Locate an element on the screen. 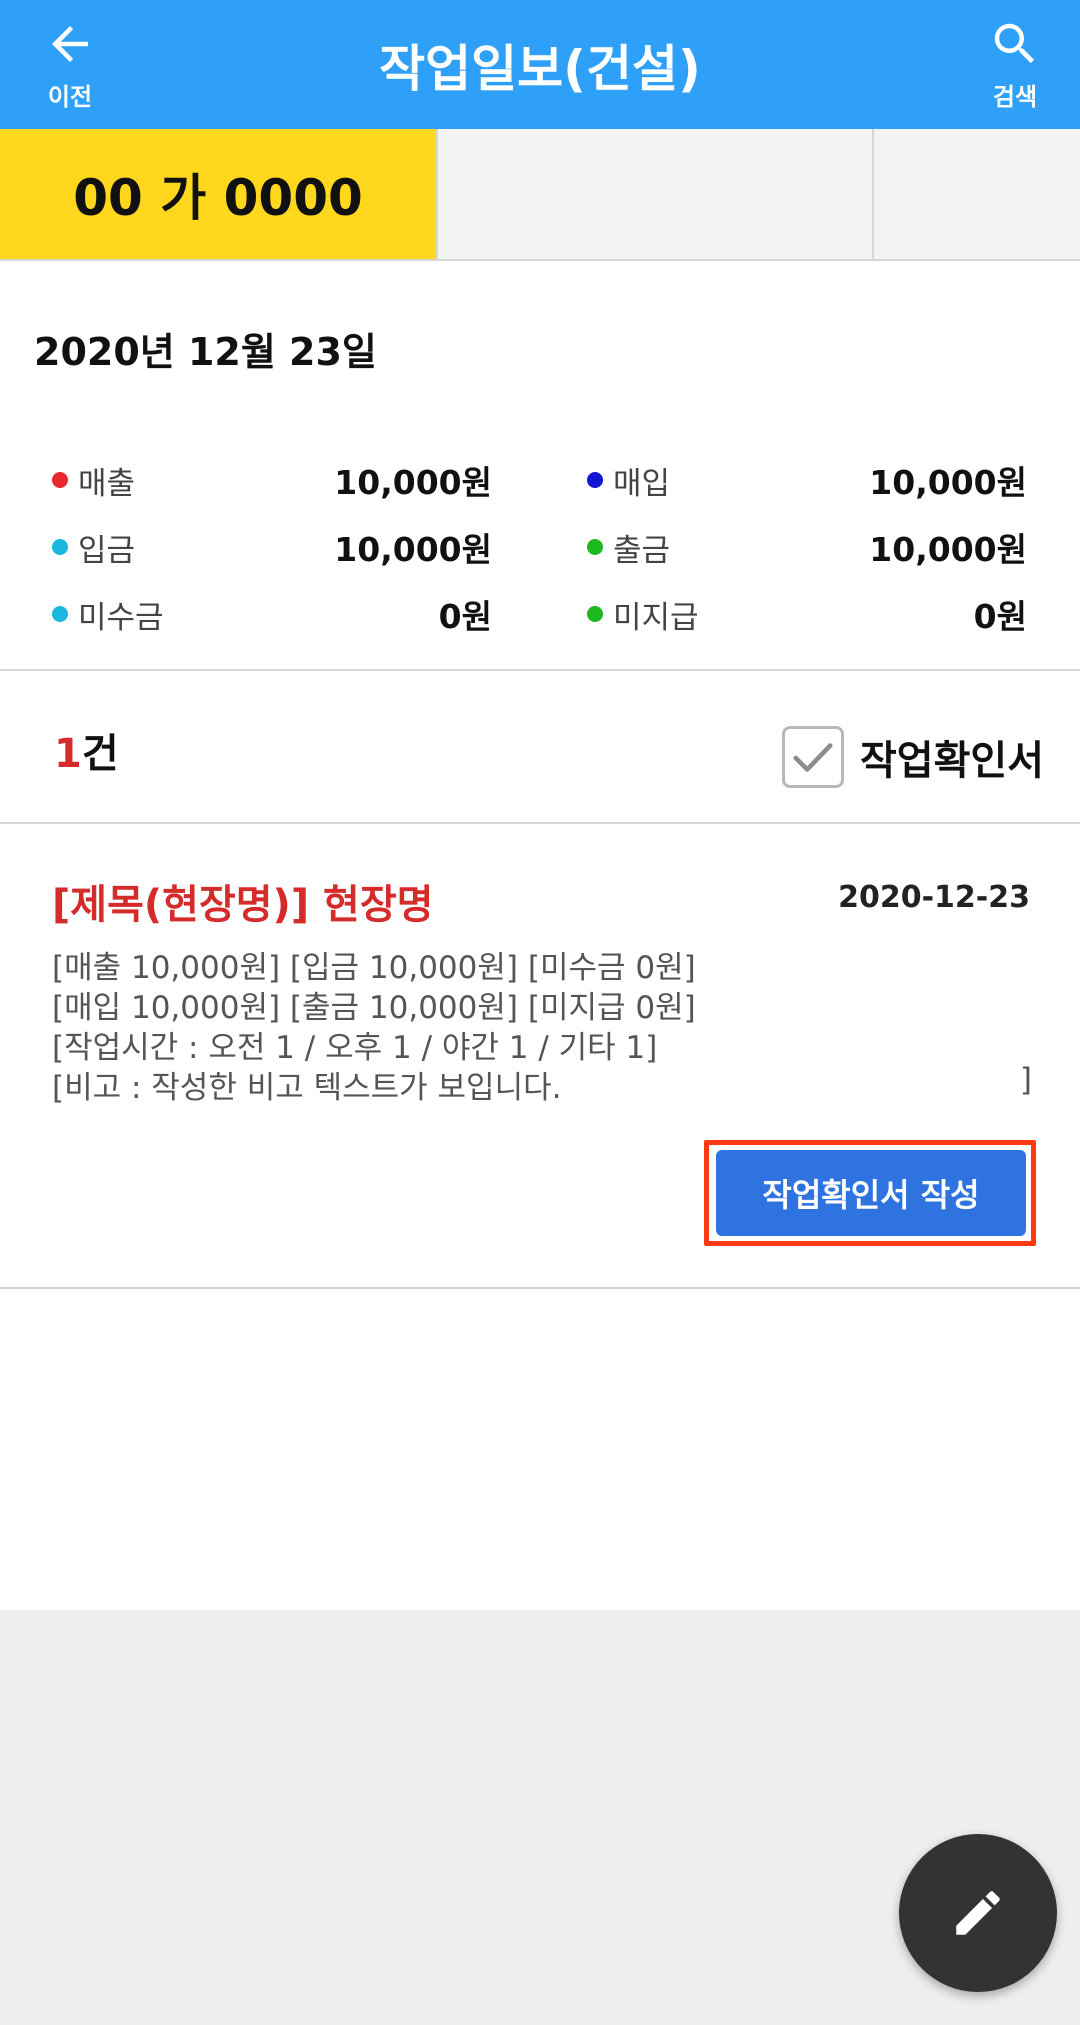 The width and height of the screenshot is (1080, 2025). blue-dot-icon is located at coordinates (595, 480).